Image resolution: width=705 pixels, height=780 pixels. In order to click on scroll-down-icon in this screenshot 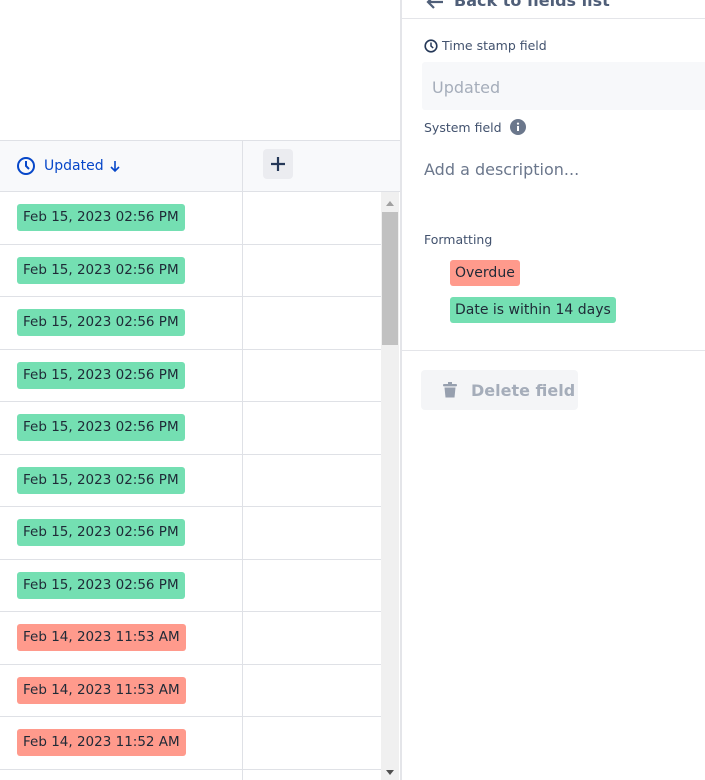, I will do `click(390, 772)`.